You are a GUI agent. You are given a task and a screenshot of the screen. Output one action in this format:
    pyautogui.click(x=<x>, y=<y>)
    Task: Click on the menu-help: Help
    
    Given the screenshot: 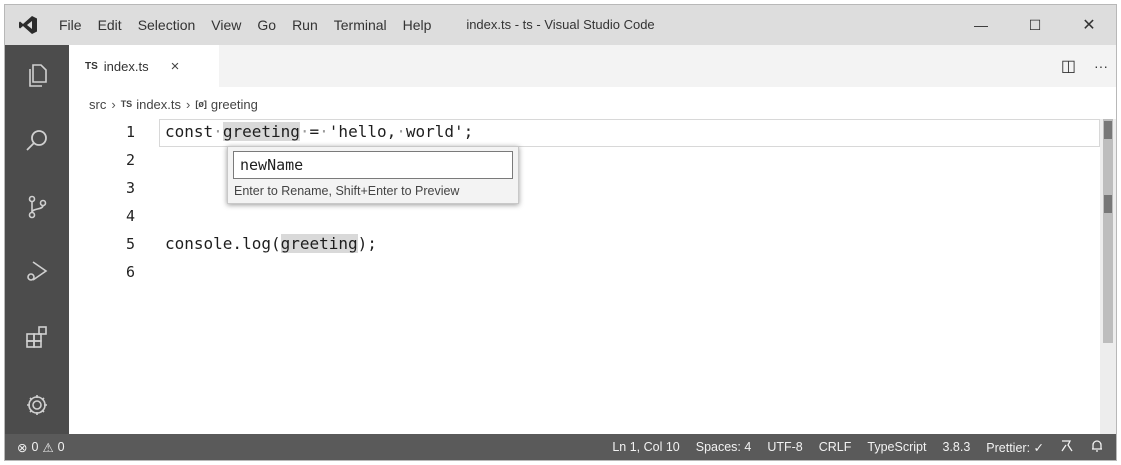 What is the action you would take?
    pyautogui.click(x=417, y=25)
    